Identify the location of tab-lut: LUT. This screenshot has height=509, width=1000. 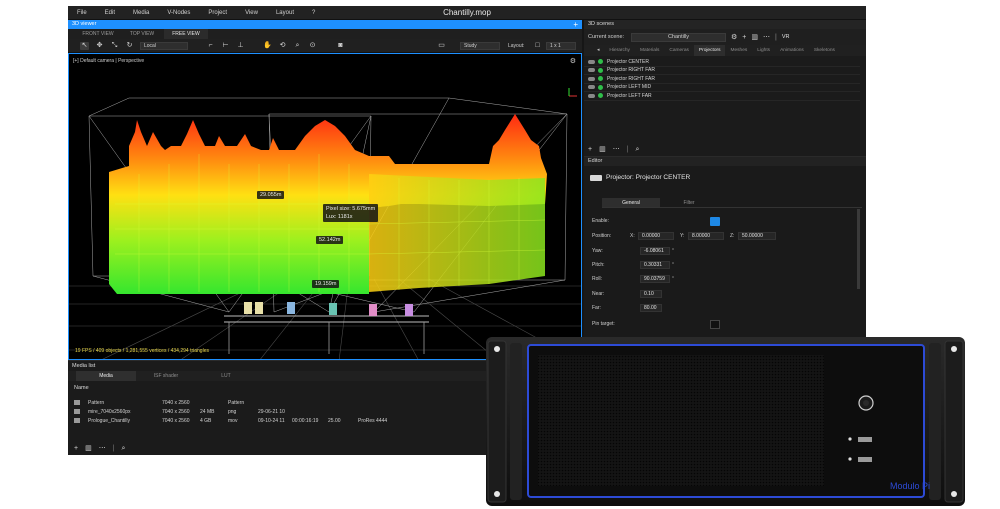
(226, 376).